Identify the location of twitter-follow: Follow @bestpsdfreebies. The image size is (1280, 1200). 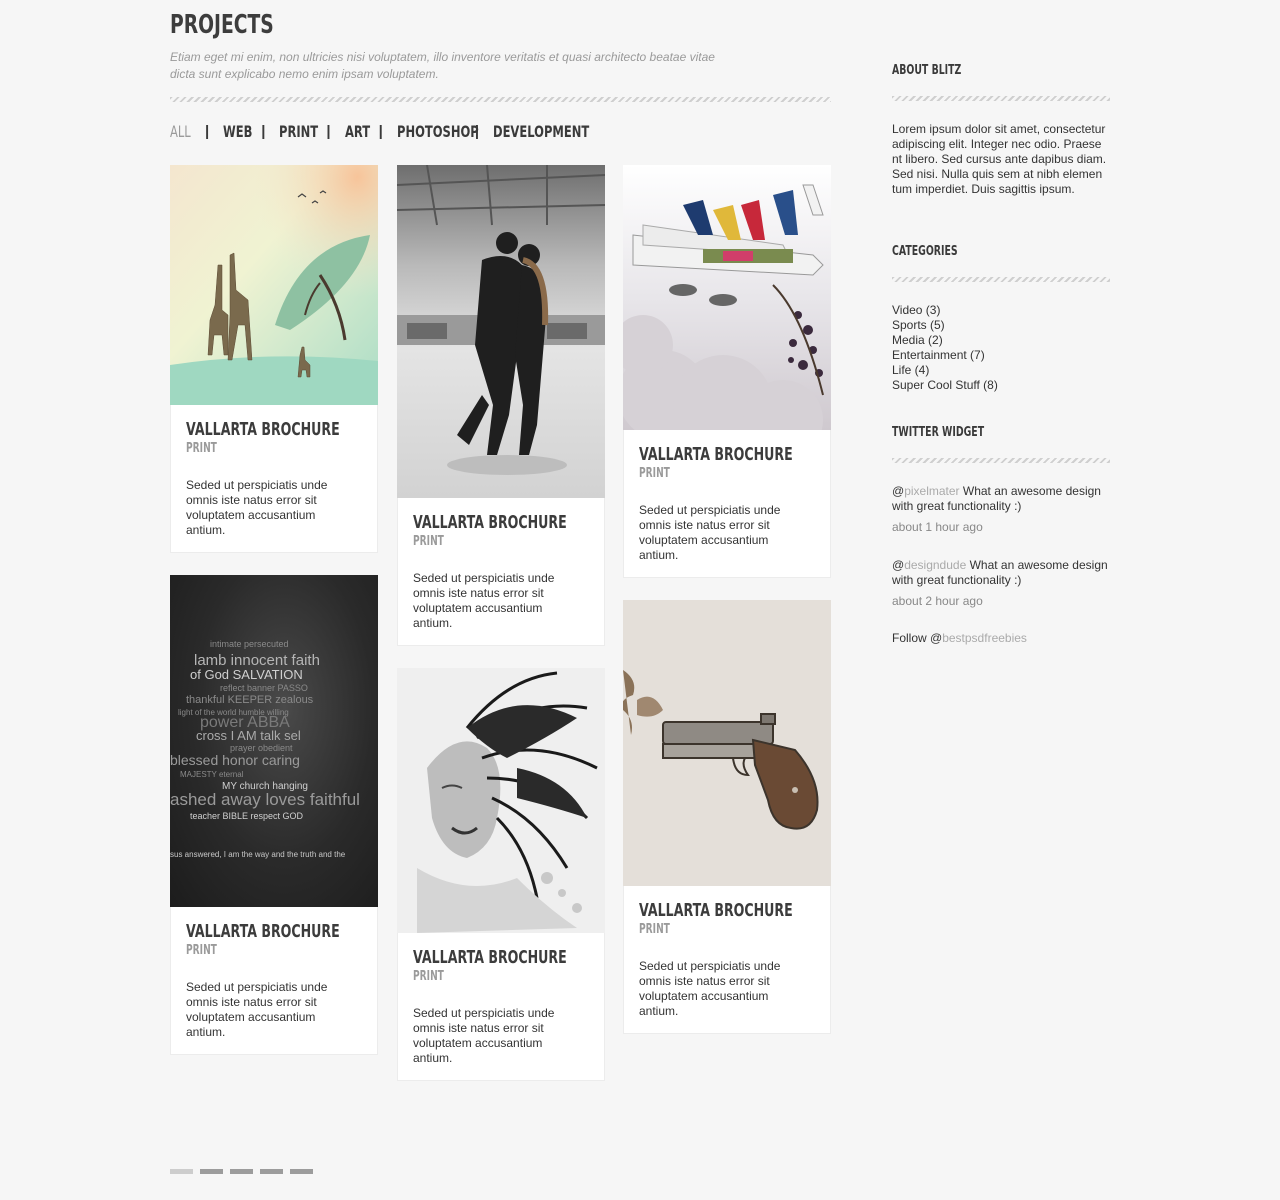
(959, 638).